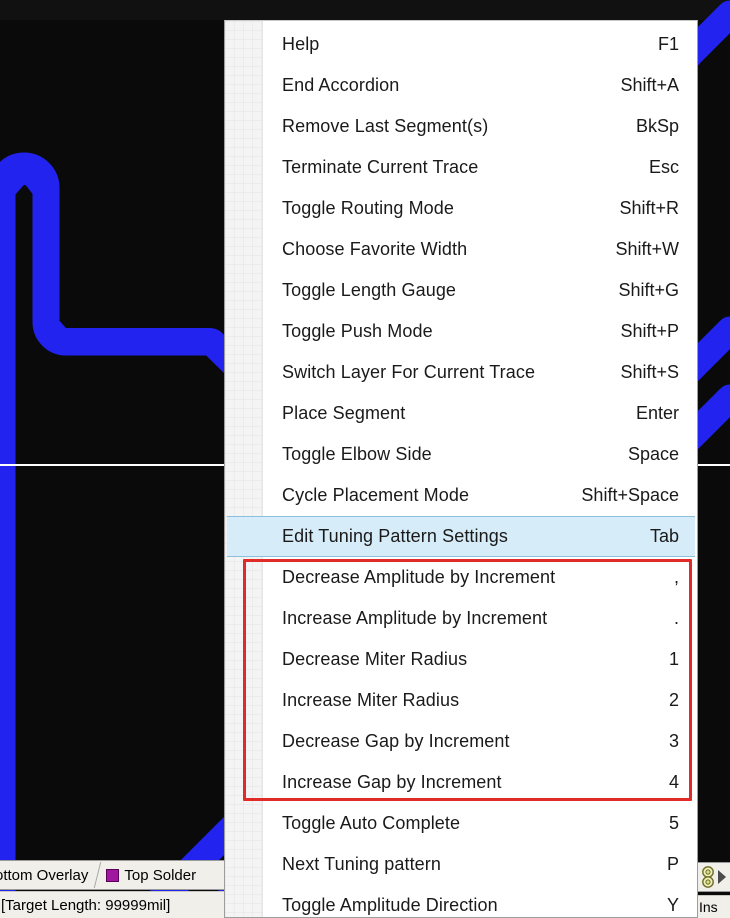  I want to click on menu-item-shortcut: F1, so click(668, 44).